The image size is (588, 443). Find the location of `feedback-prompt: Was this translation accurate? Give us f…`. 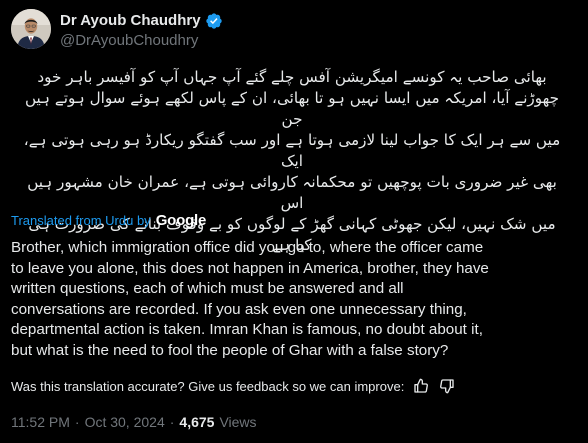

feedback-prompt: Was this translation accurate? Give us f… is located at coordinates (208, 386).